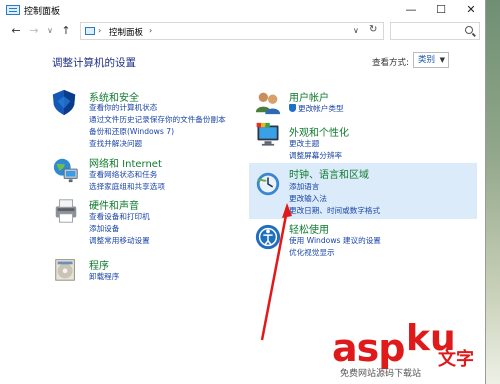 This screenshot has width=500, height=384. I want to click on watermark-caption: 免费网站源码下载站, so click(381, 374).